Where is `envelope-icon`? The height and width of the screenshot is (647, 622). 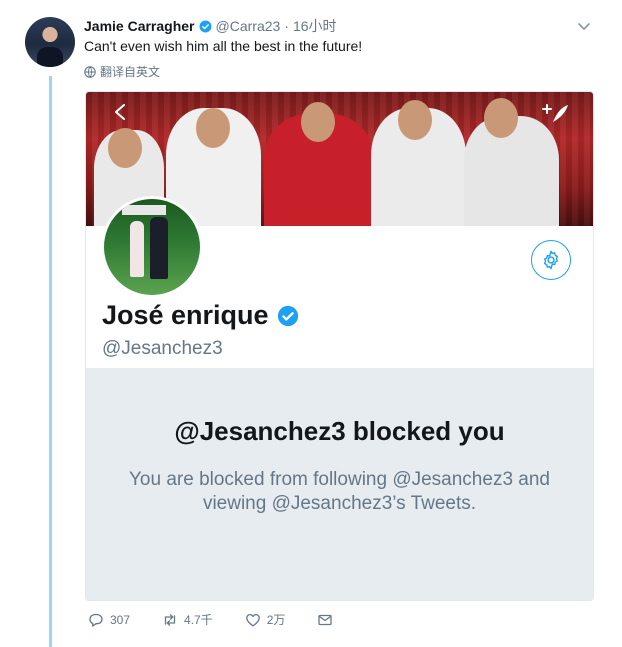
envelope-icon is located at coordinates (325, 619).